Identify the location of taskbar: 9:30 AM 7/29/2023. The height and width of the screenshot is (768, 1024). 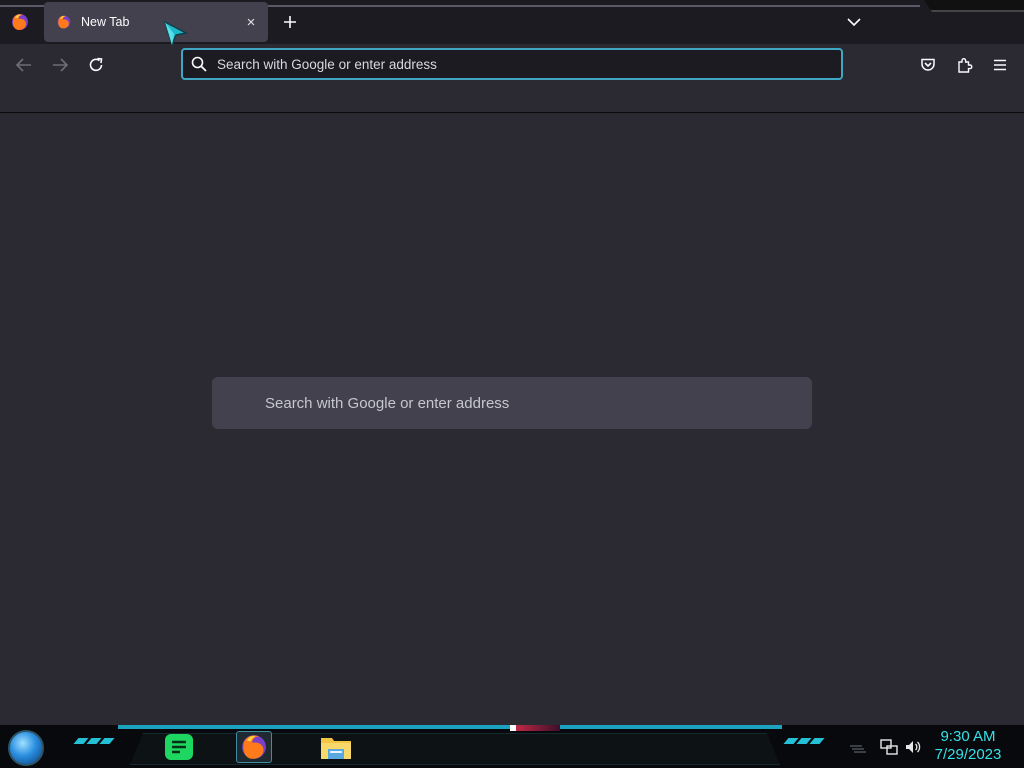
(512, 746).